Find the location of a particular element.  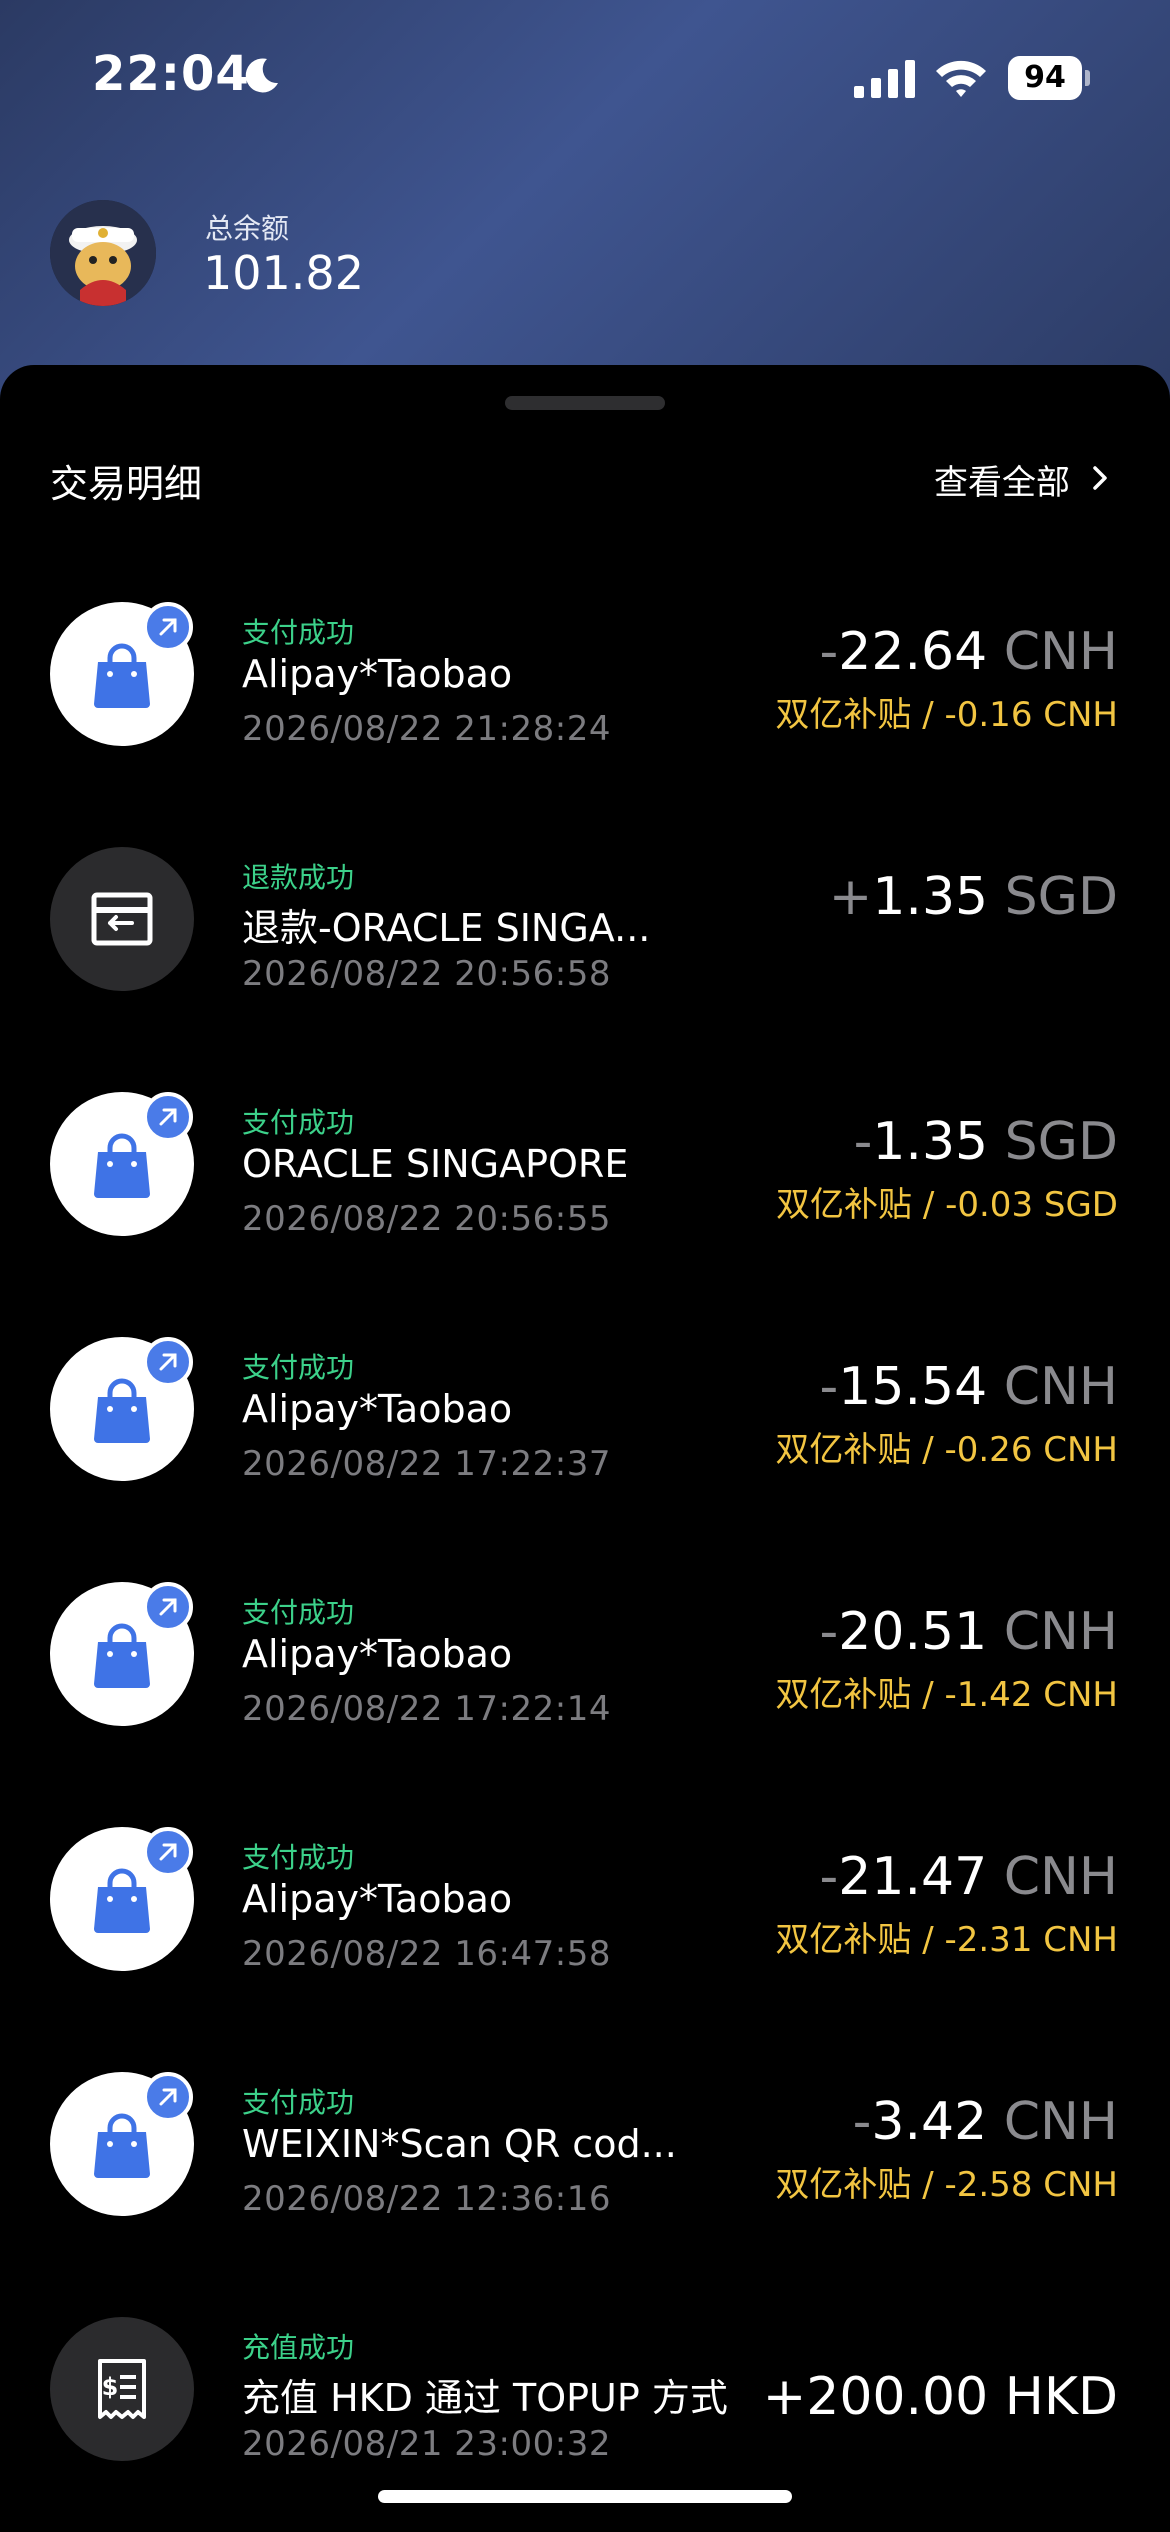

amount-value: 3.42 is located at coordinates (929, 2122).